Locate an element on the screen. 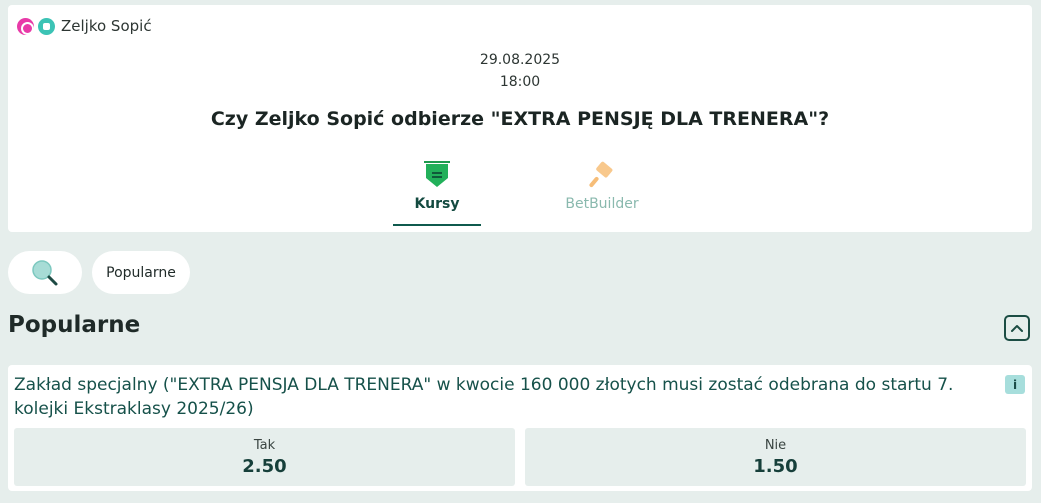 The height and width of the screenshot is (503, 1041). section-heading: Popularne is located at coordinates (74, 325).